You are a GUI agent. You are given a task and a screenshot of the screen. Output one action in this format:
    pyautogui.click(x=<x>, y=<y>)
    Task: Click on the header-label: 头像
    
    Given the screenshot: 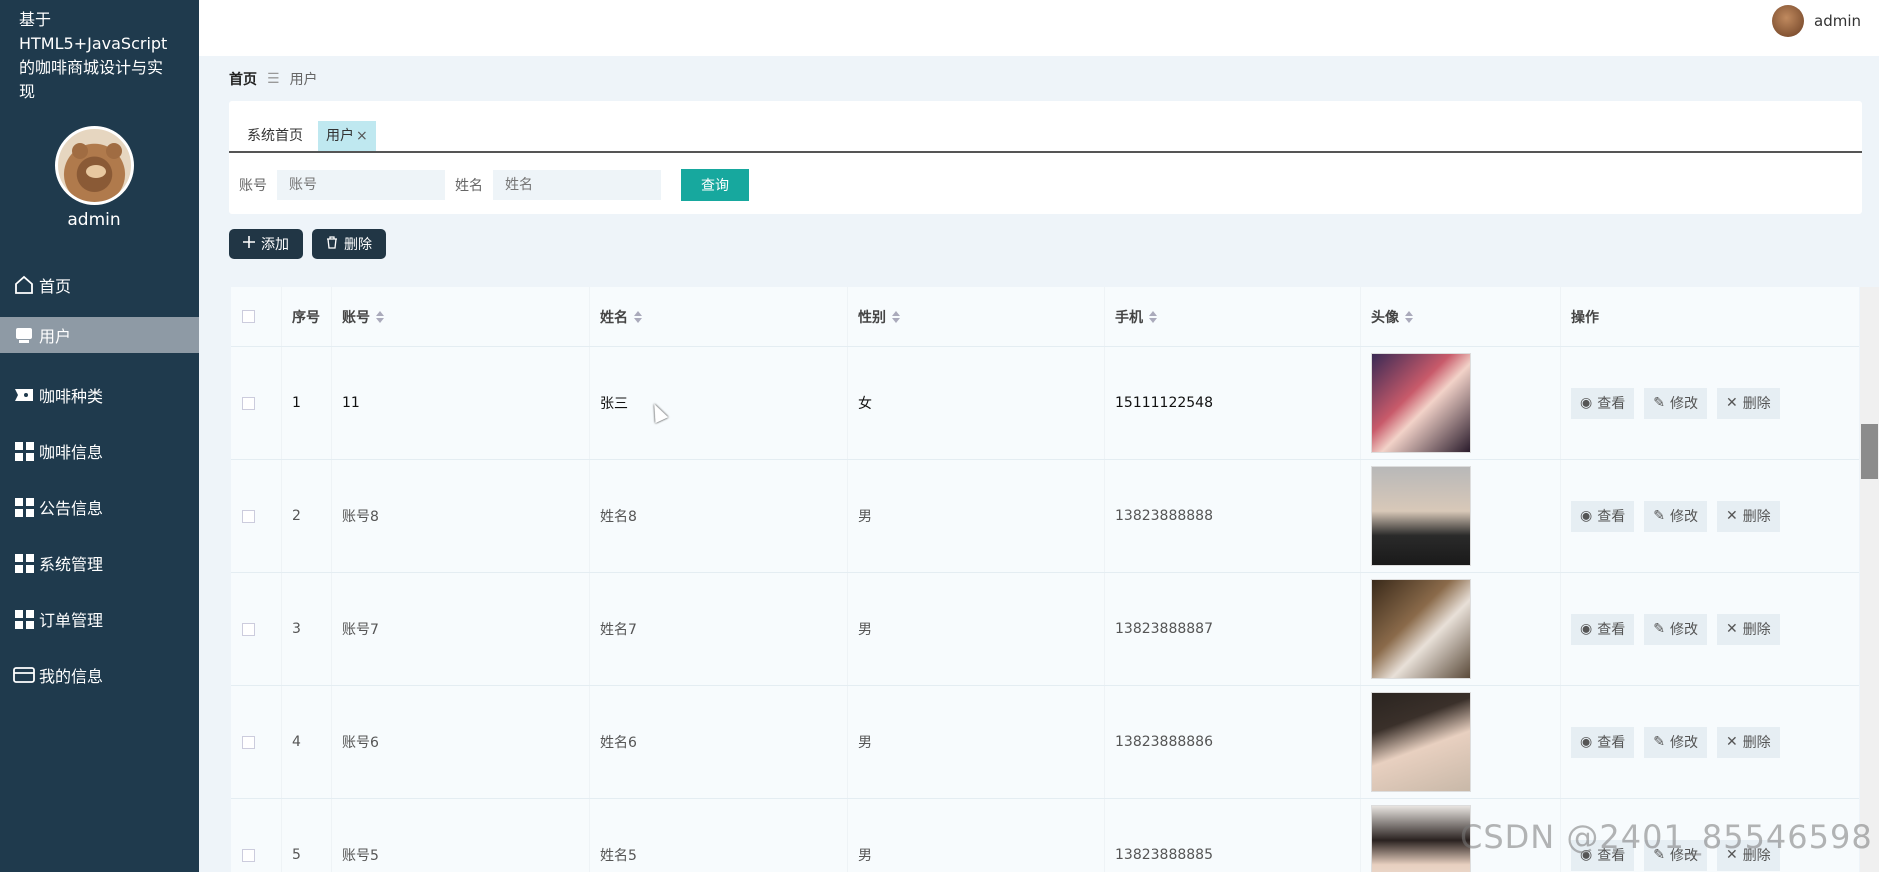 What is the action you would take?
    pyautogui.click(x=1385, y=317)
    